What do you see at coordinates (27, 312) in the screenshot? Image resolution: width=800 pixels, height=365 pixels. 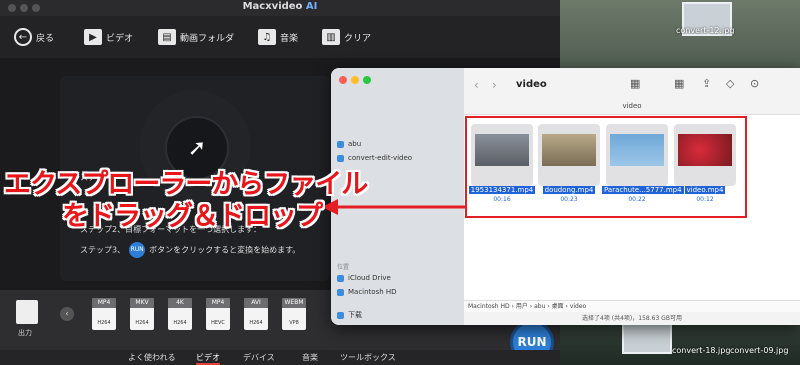 I see `output-settings-icon` at bounding box center [27, 312].